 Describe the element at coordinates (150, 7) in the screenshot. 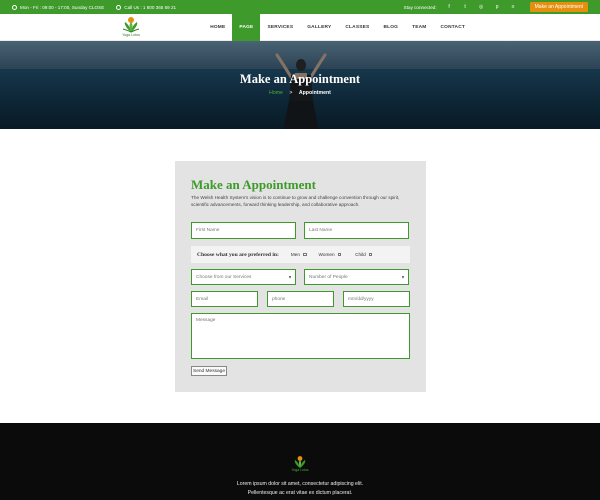

I see `phone-text: Call Us : 1 800 365 59 21` at that location.